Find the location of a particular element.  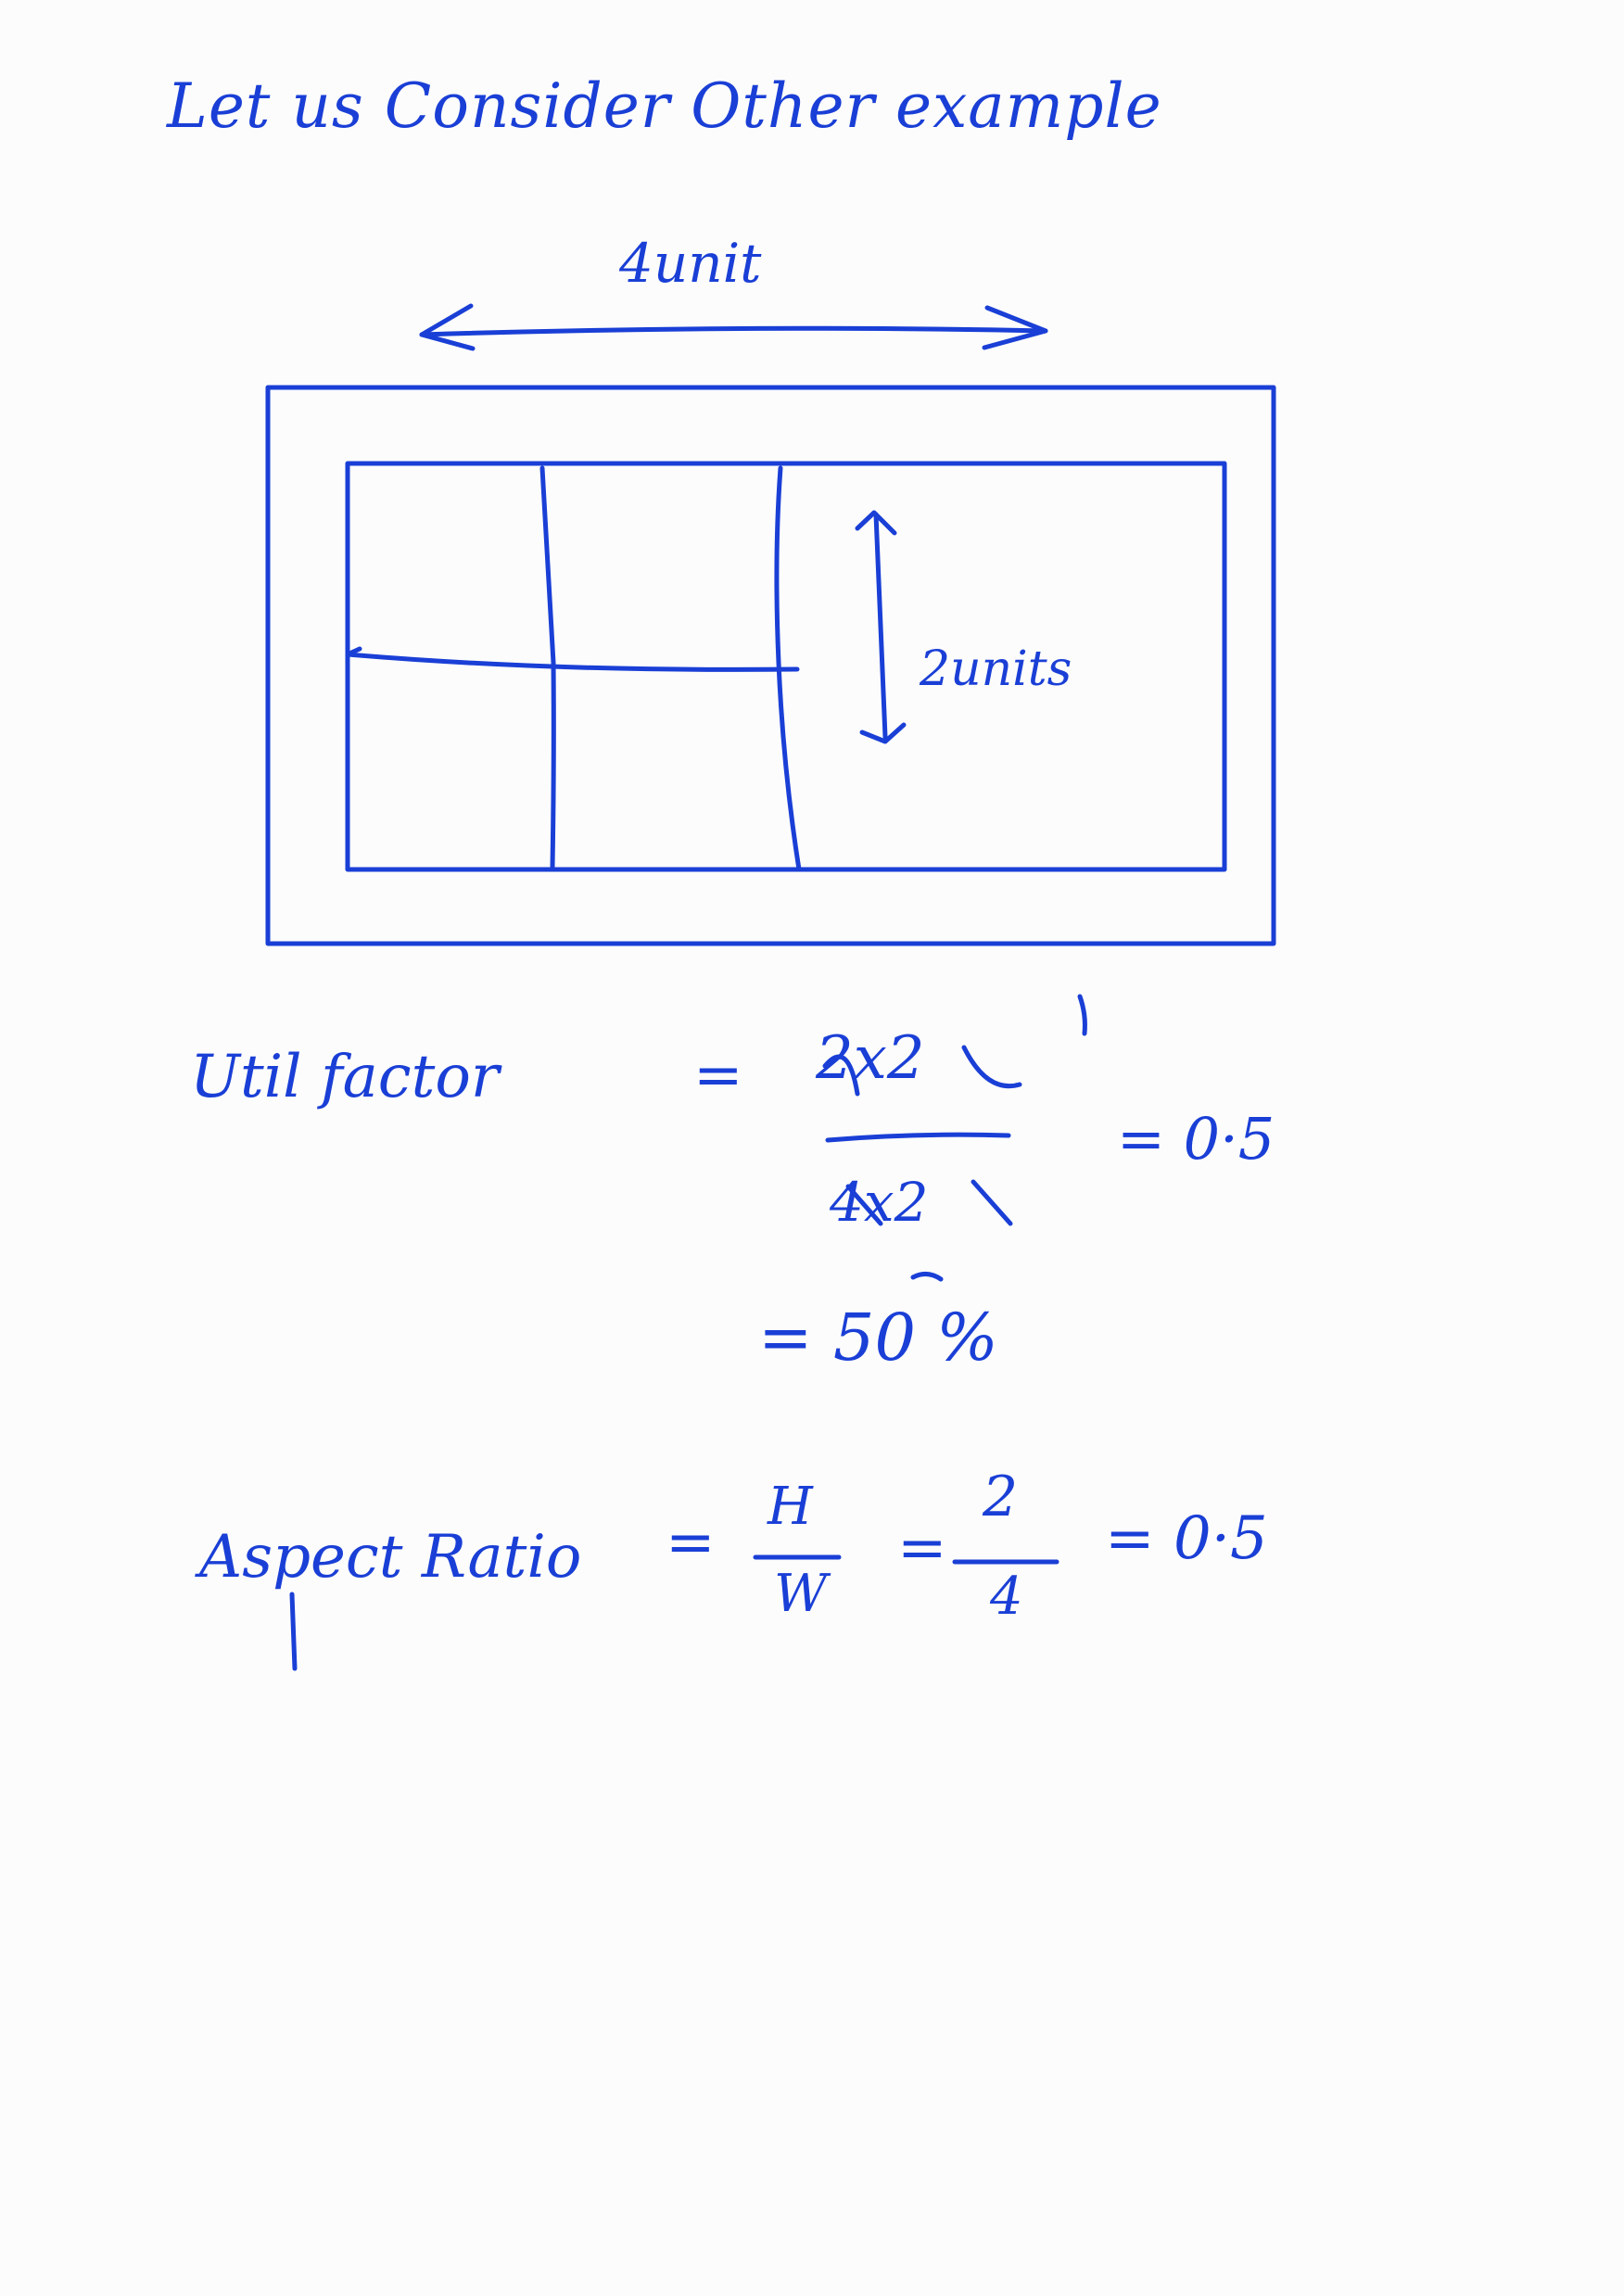

width-label: 4unit is located at coordinates (690, 263).